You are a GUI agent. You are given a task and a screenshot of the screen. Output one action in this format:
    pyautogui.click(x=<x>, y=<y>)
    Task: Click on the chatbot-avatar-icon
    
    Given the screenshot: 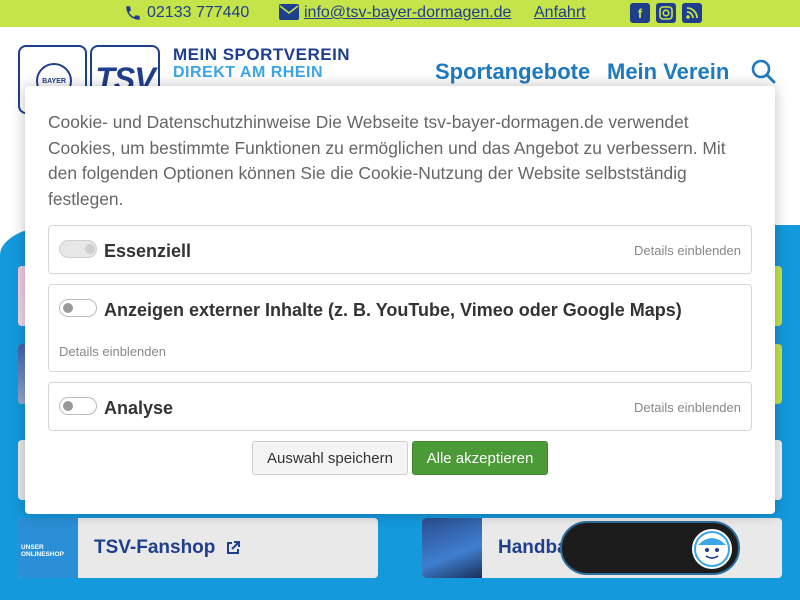 What is the action you would take?
    pyautogui.click(x=712, y=549)
    